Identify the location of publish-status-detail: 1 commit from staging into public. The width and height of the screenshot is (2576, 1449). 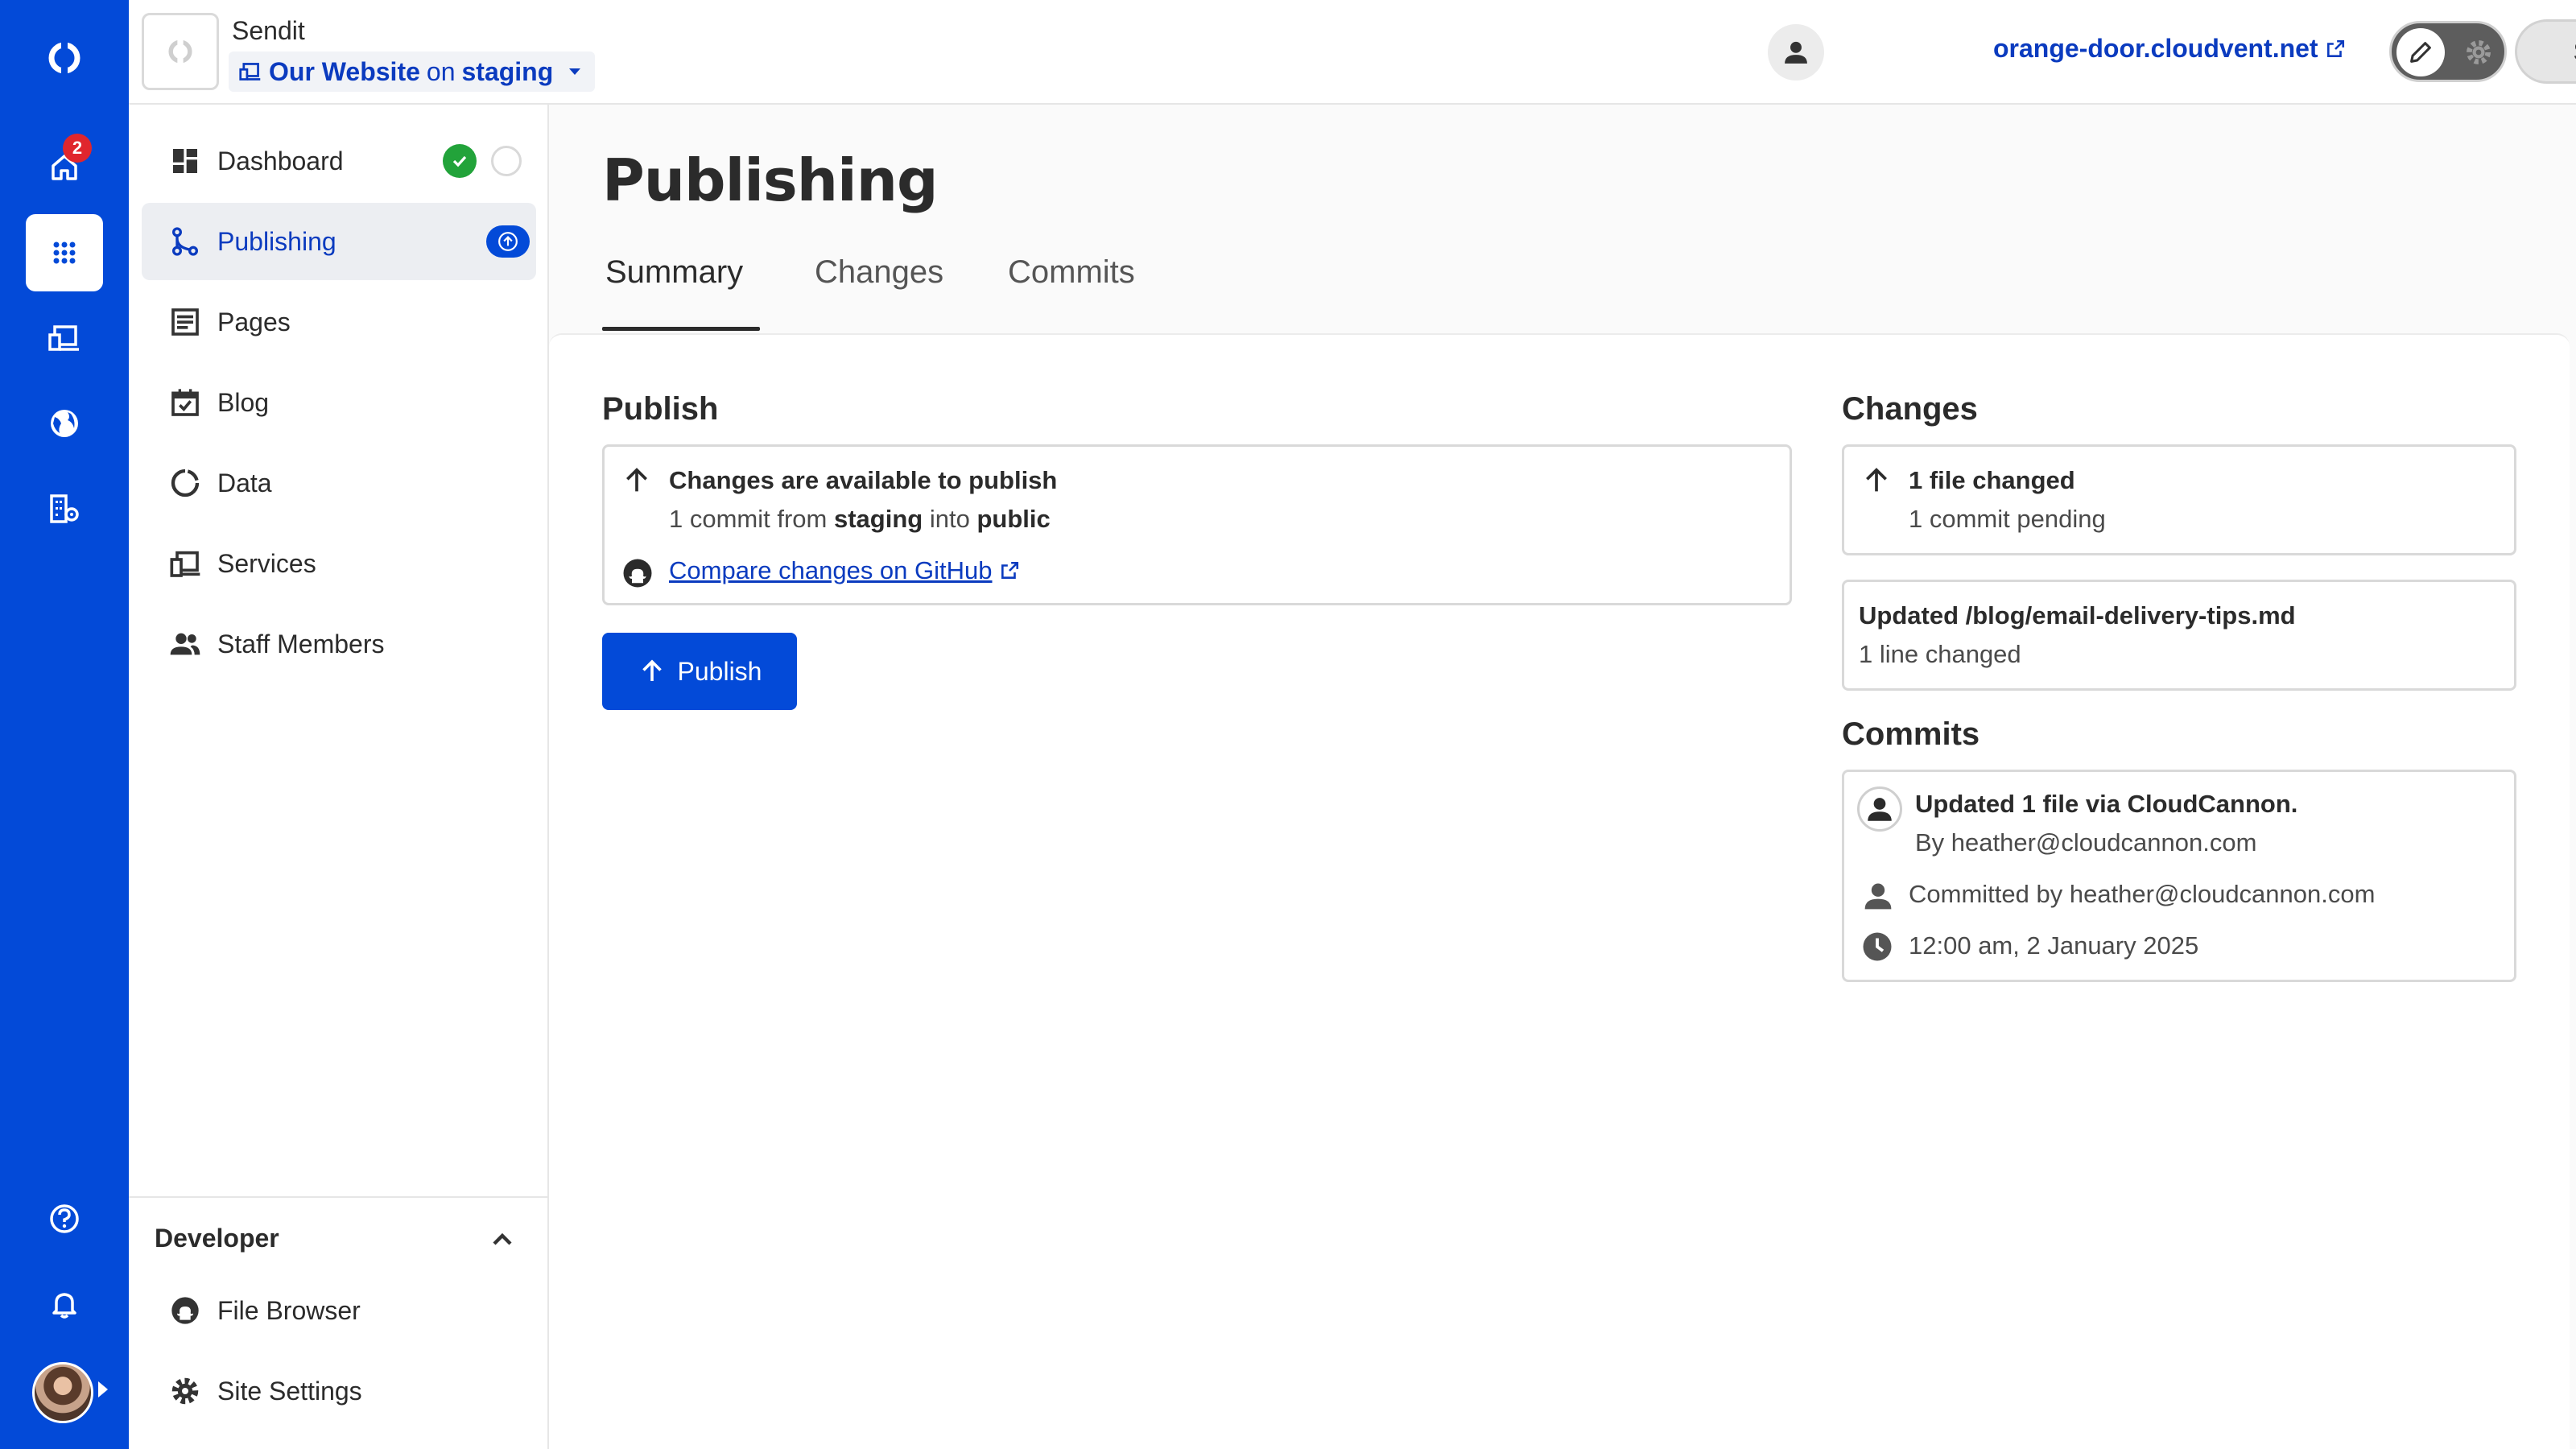
(860, 519).